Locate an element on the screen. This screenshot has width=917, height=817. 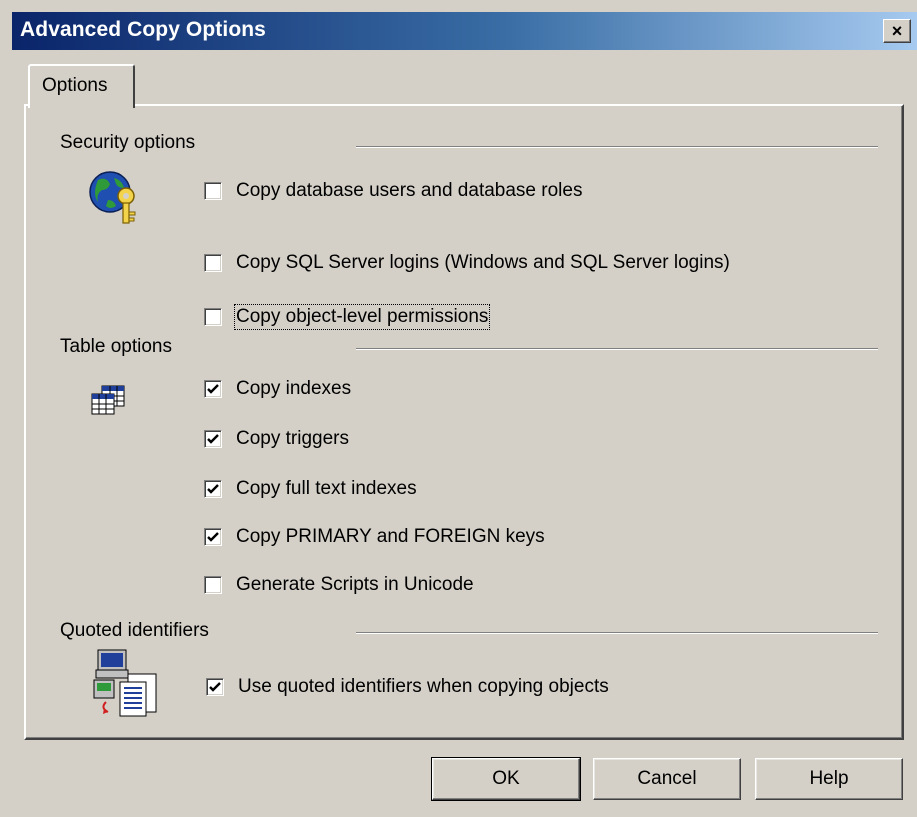
copy-primary-foreign-keys-checkbox is located at coordinates (213, 537).